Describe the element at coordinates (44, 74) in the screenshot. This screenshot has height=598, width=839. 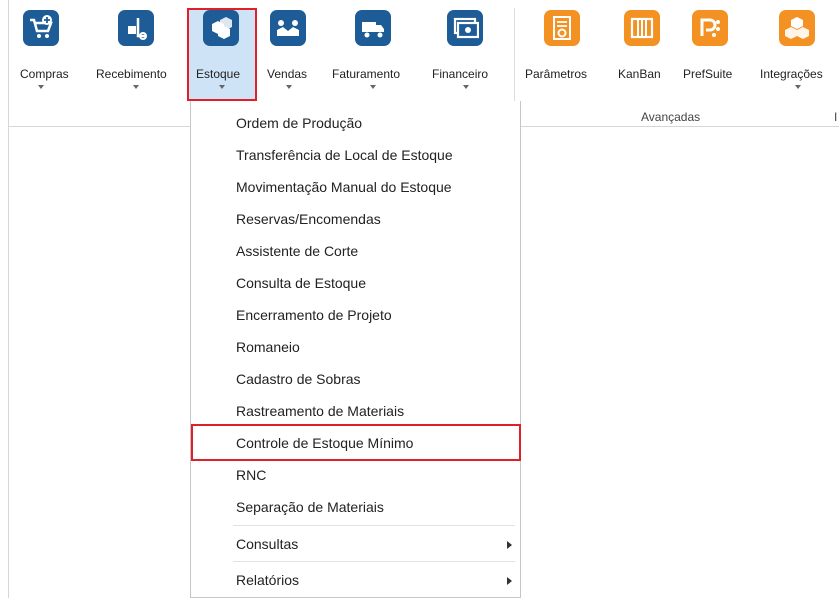
I see `ribbon-label: Compras` at that location.